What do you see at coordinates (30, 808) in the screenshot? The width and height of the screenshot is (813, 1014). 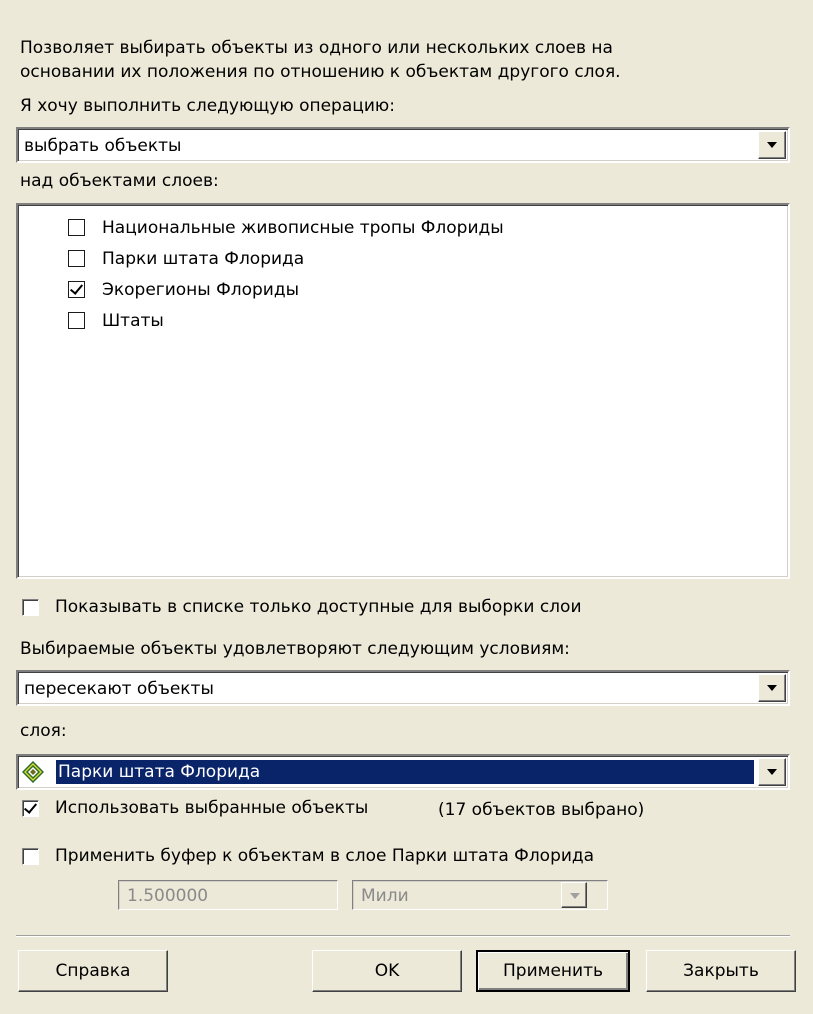 I see `use-selected-checkbox` at bounding box center [30, 808].